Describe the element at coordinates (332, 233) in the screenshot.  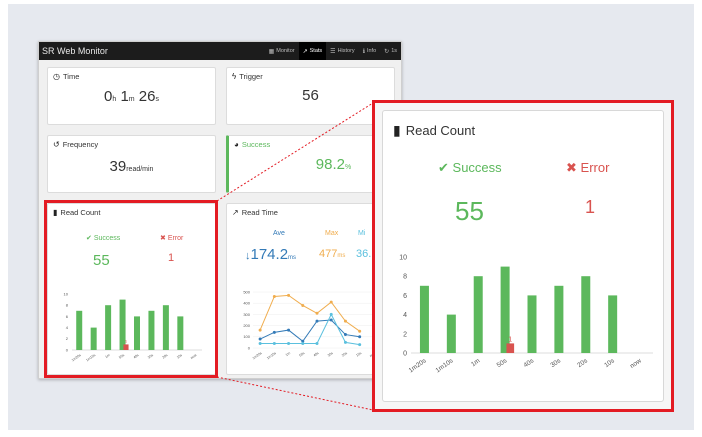
I see `max-label: Max` at that location.